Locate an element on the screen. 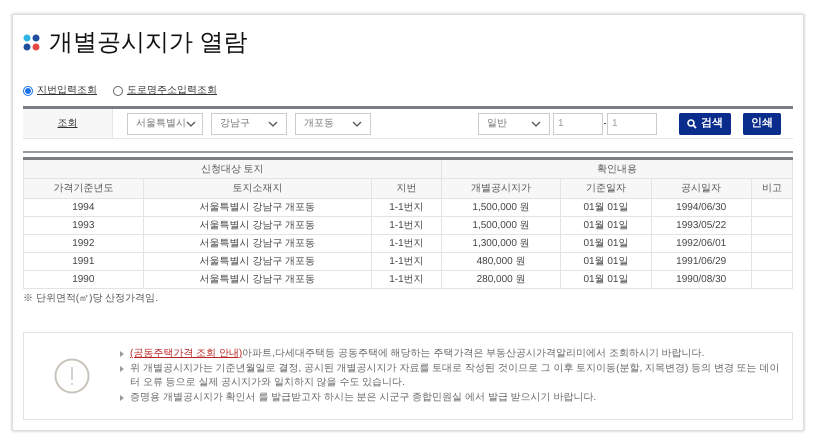 The width and height of the screenshot is (814, 443). notice-text: 증명용 개별공시지가 확인서 를 발급받고자 하시는 분은 시군구 종합민원실 에서 발급 받으시기 바랍니다. is located at coordinates (363, 398).